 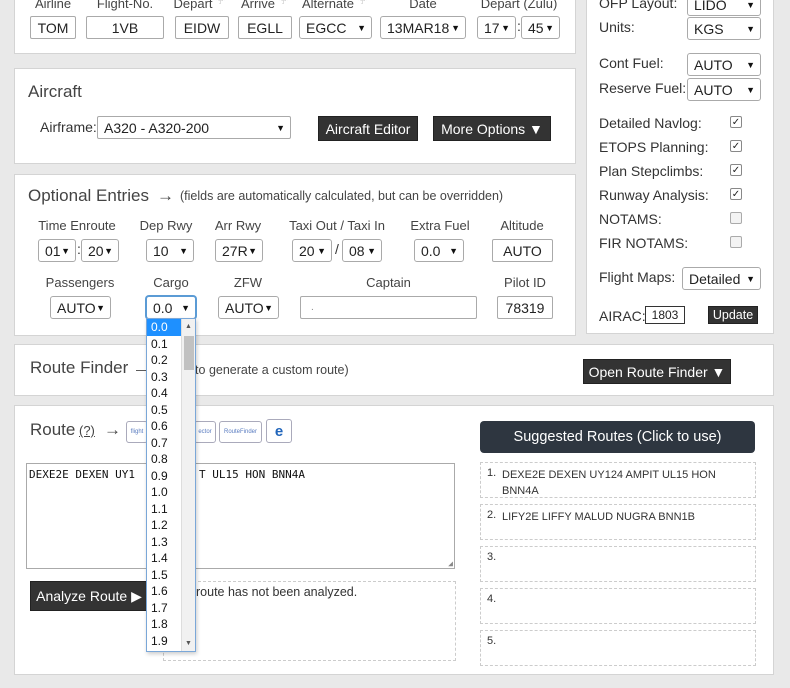 I want to click on weather-icon-depart: ☂, so click(x=220, y=3).